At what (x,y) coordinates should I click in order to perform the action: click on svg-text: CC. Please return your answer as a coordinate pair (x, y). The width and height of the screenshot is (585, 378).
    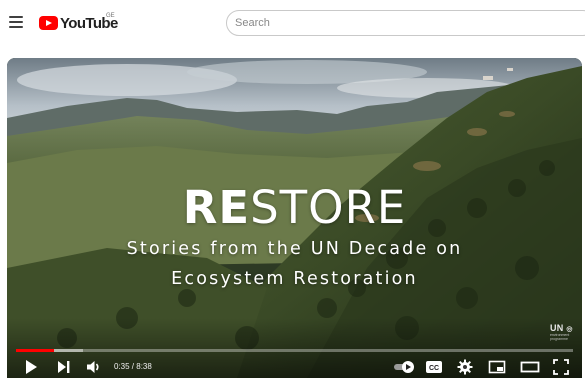
    Looking at the image, I should click on (434, 368).